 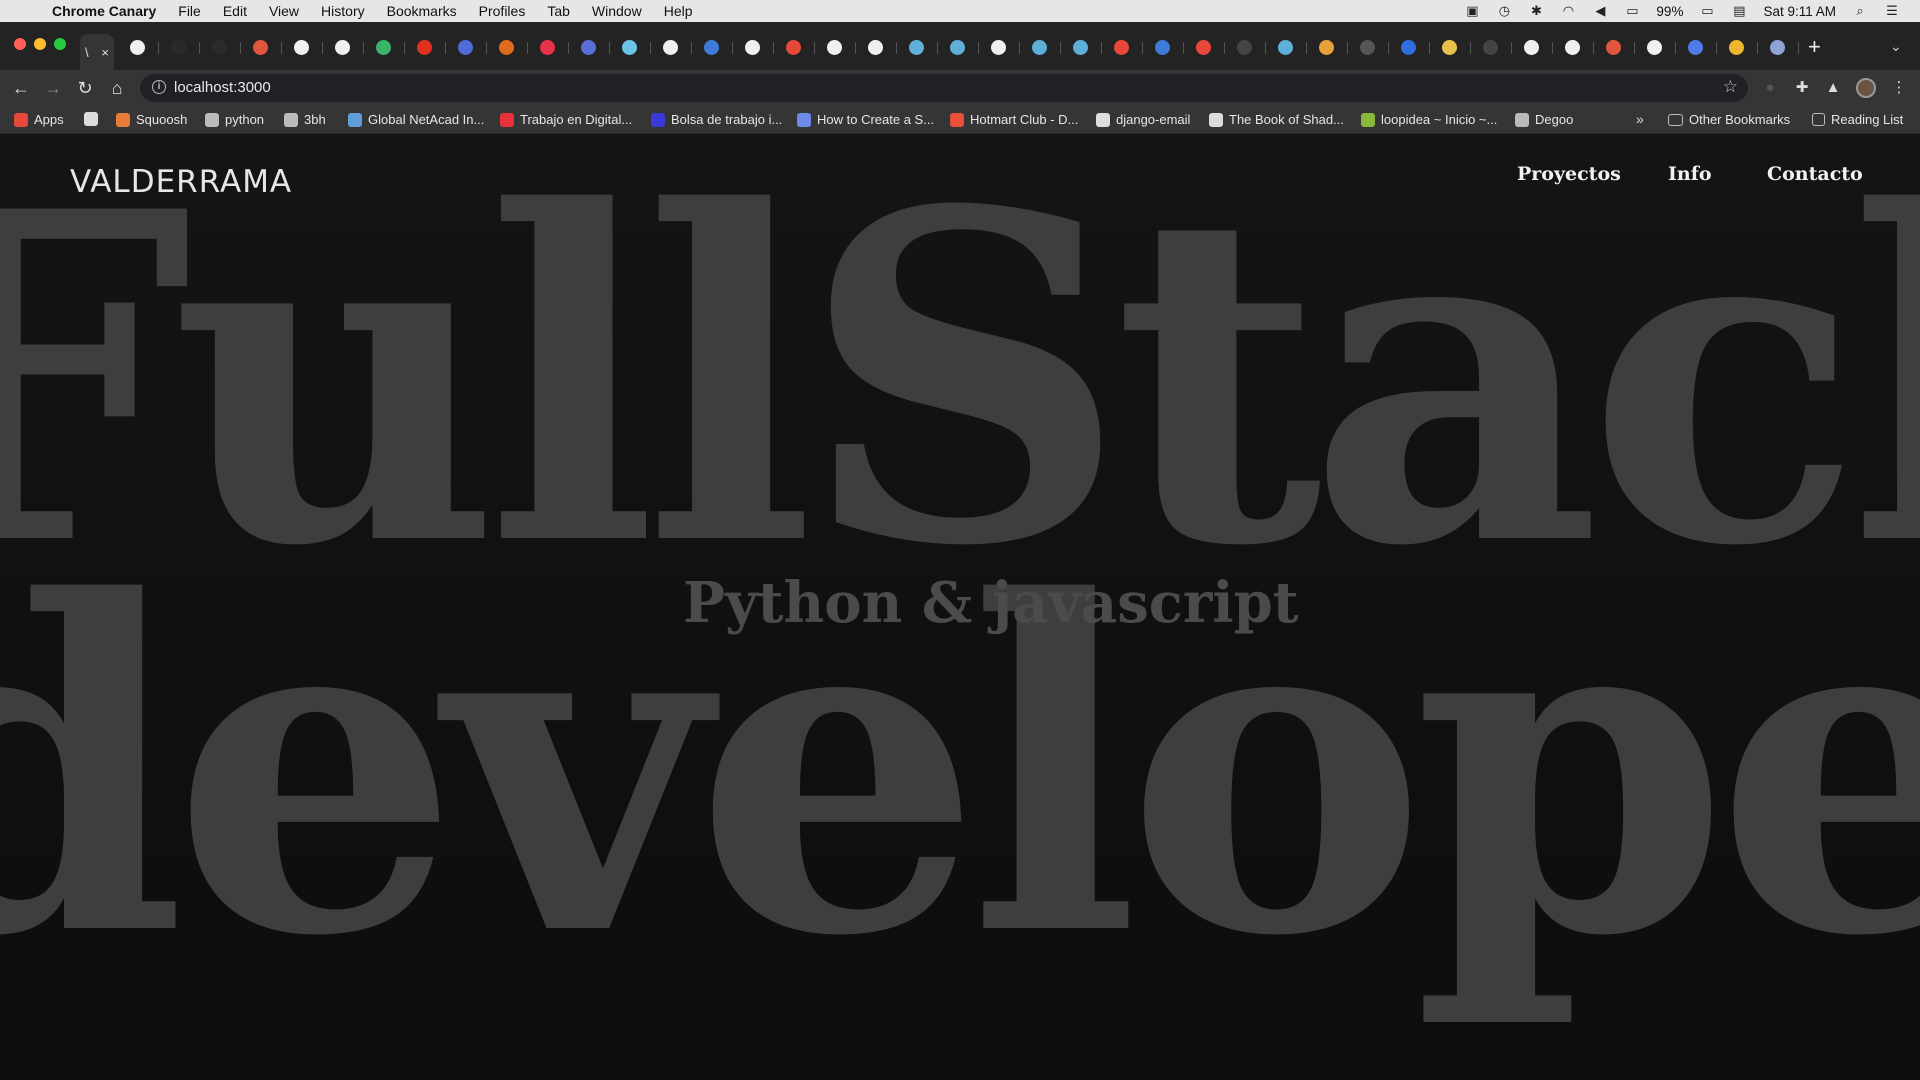 What do you see at coordinates (1802, 88) in the screenshot?
I see `extensions-puzzle-icon: ✚` at bounding box center [1802, 88].